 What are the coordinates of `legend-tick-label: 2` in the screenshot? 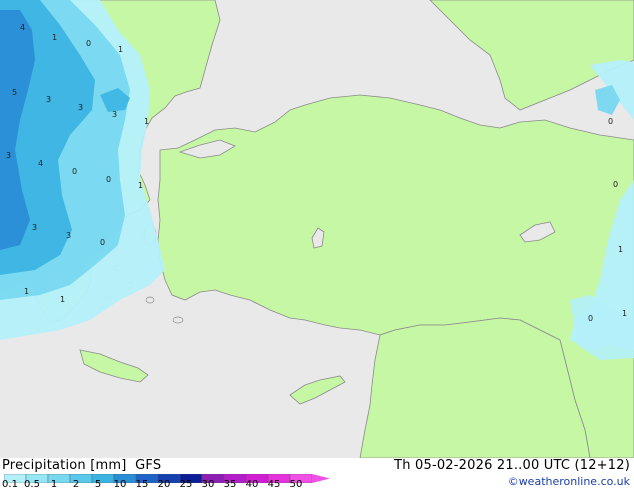 It's located at (76, 484).